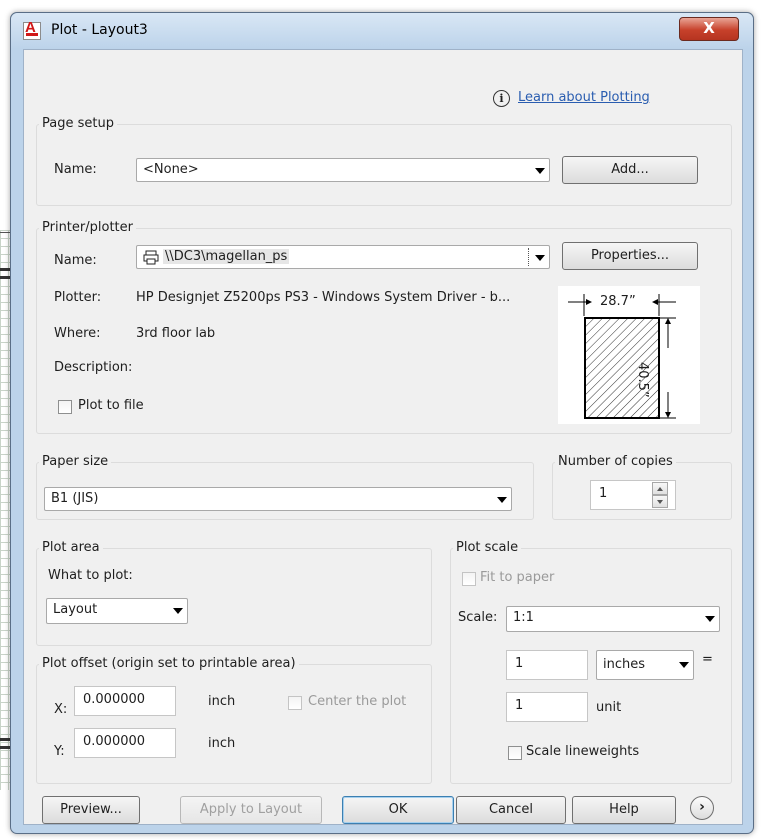 Image resolution: width=762 pixels, height=840 pixels. Describe the element at coordinates (603, 493) in the screenshot. I see `copies-value: 1` at that location.